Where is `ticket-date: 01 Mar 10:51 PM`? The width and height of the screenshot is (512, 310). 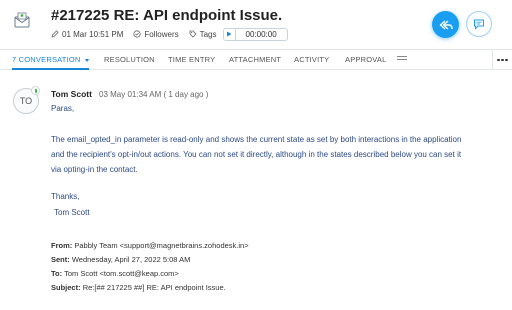
ticket-date: 01 Mar 10:51 PM is located at coordinates (87, 34).